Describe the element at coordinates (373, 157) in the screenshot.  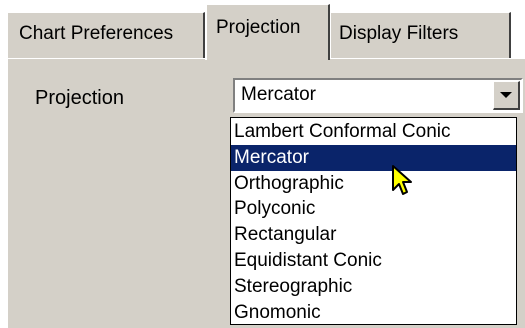
I see `dropdown-option-mercator: Mercator` at that location.